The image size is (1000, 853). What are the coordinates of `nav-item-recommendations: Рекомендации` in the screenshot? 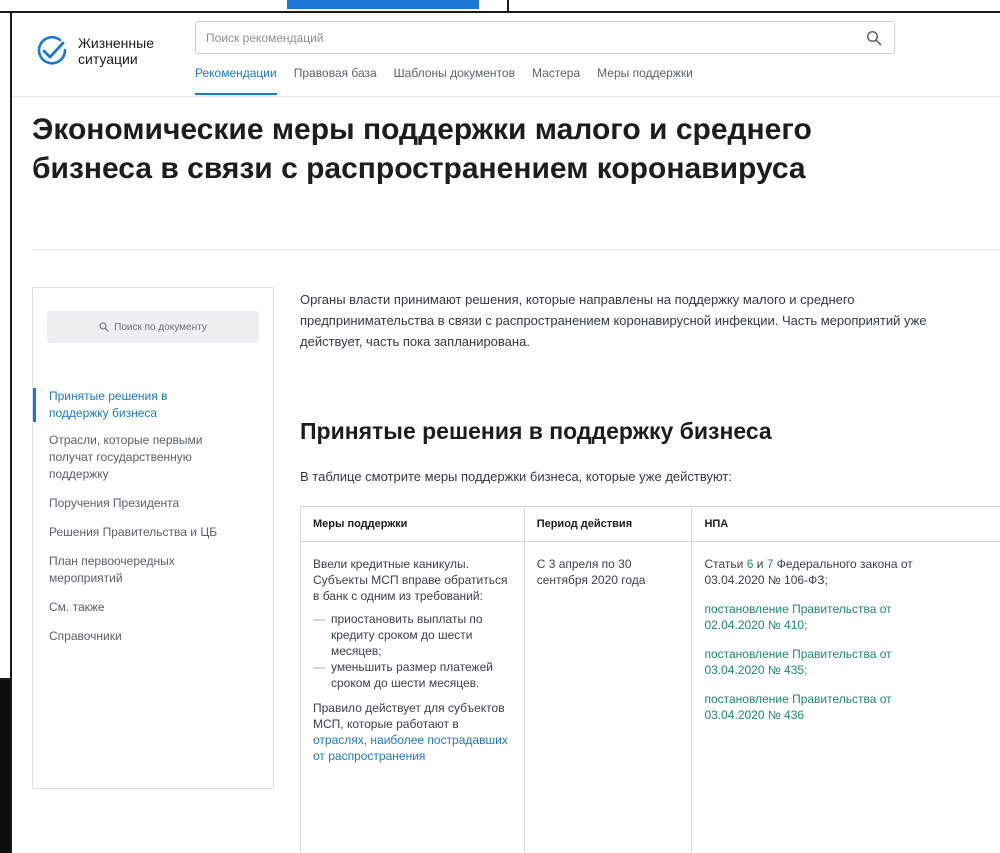 It's located at (236, 80).